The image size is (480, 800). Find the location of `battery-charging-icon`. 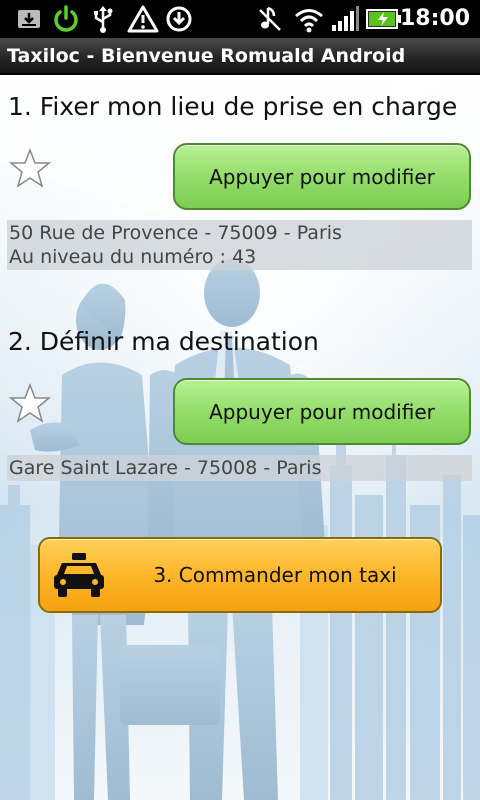

battery-charging-icon is located at coordinates (384, 19).